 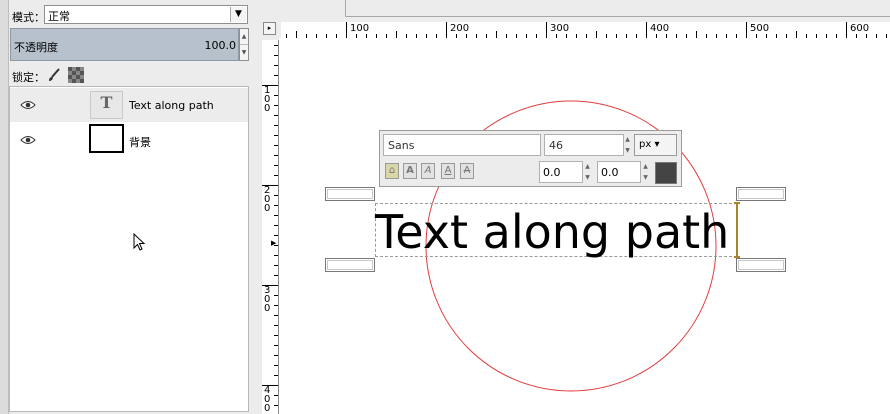 I want to click on canvas-text: Text along path, so click(x=552, y=232).